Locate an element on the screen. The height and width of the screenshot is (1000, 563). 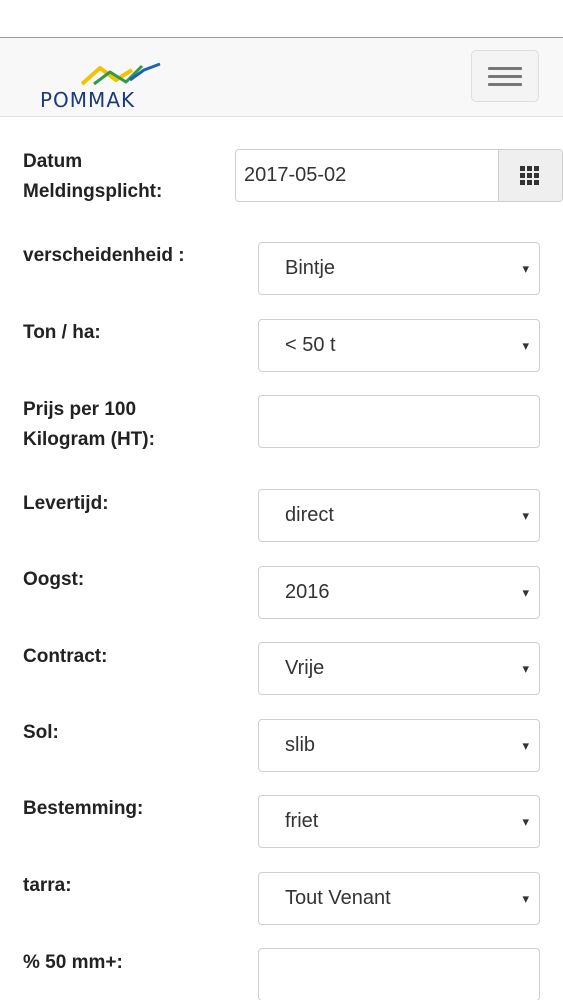
select-tarra: Tout Venant ▾ is located at coordinates (399, 898).